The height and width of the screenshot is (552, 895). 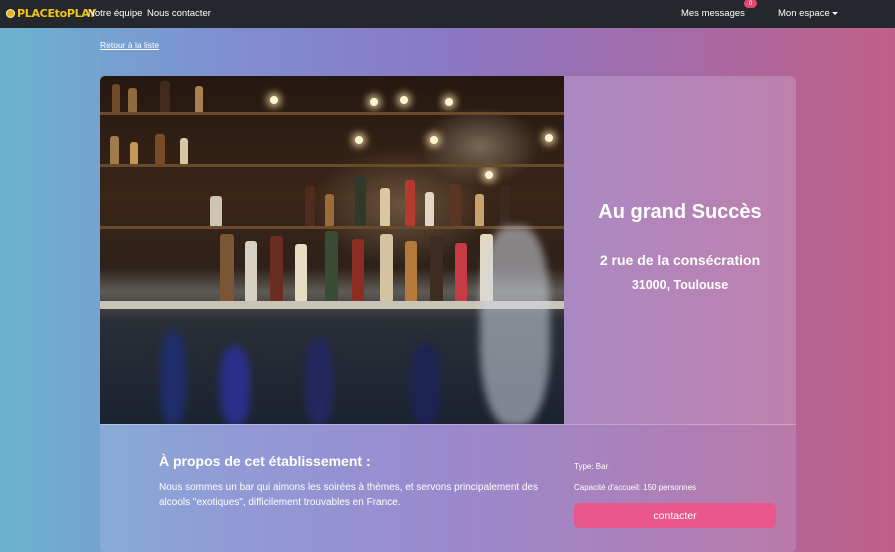 What do you see at coordinates (750, 4) in the screenshot?
I see `messages-count-badge: 0` at bounding box center [750, 4].